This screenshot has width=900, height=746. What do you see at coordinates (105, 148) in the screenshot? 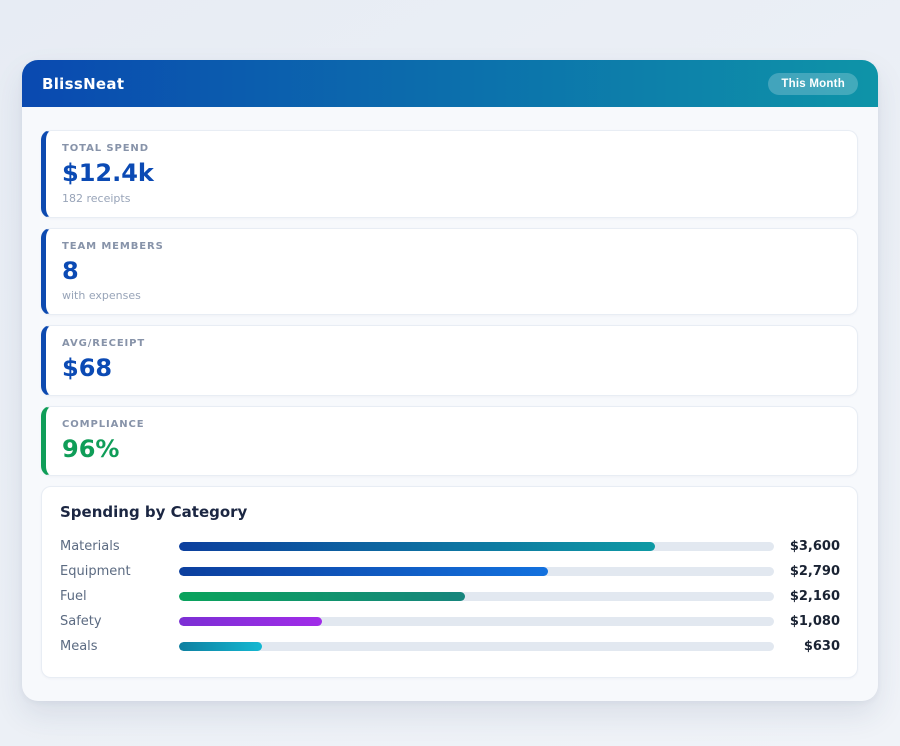
I see `stat-label: TOTAL SPEND` at bounding box center [105, 148].